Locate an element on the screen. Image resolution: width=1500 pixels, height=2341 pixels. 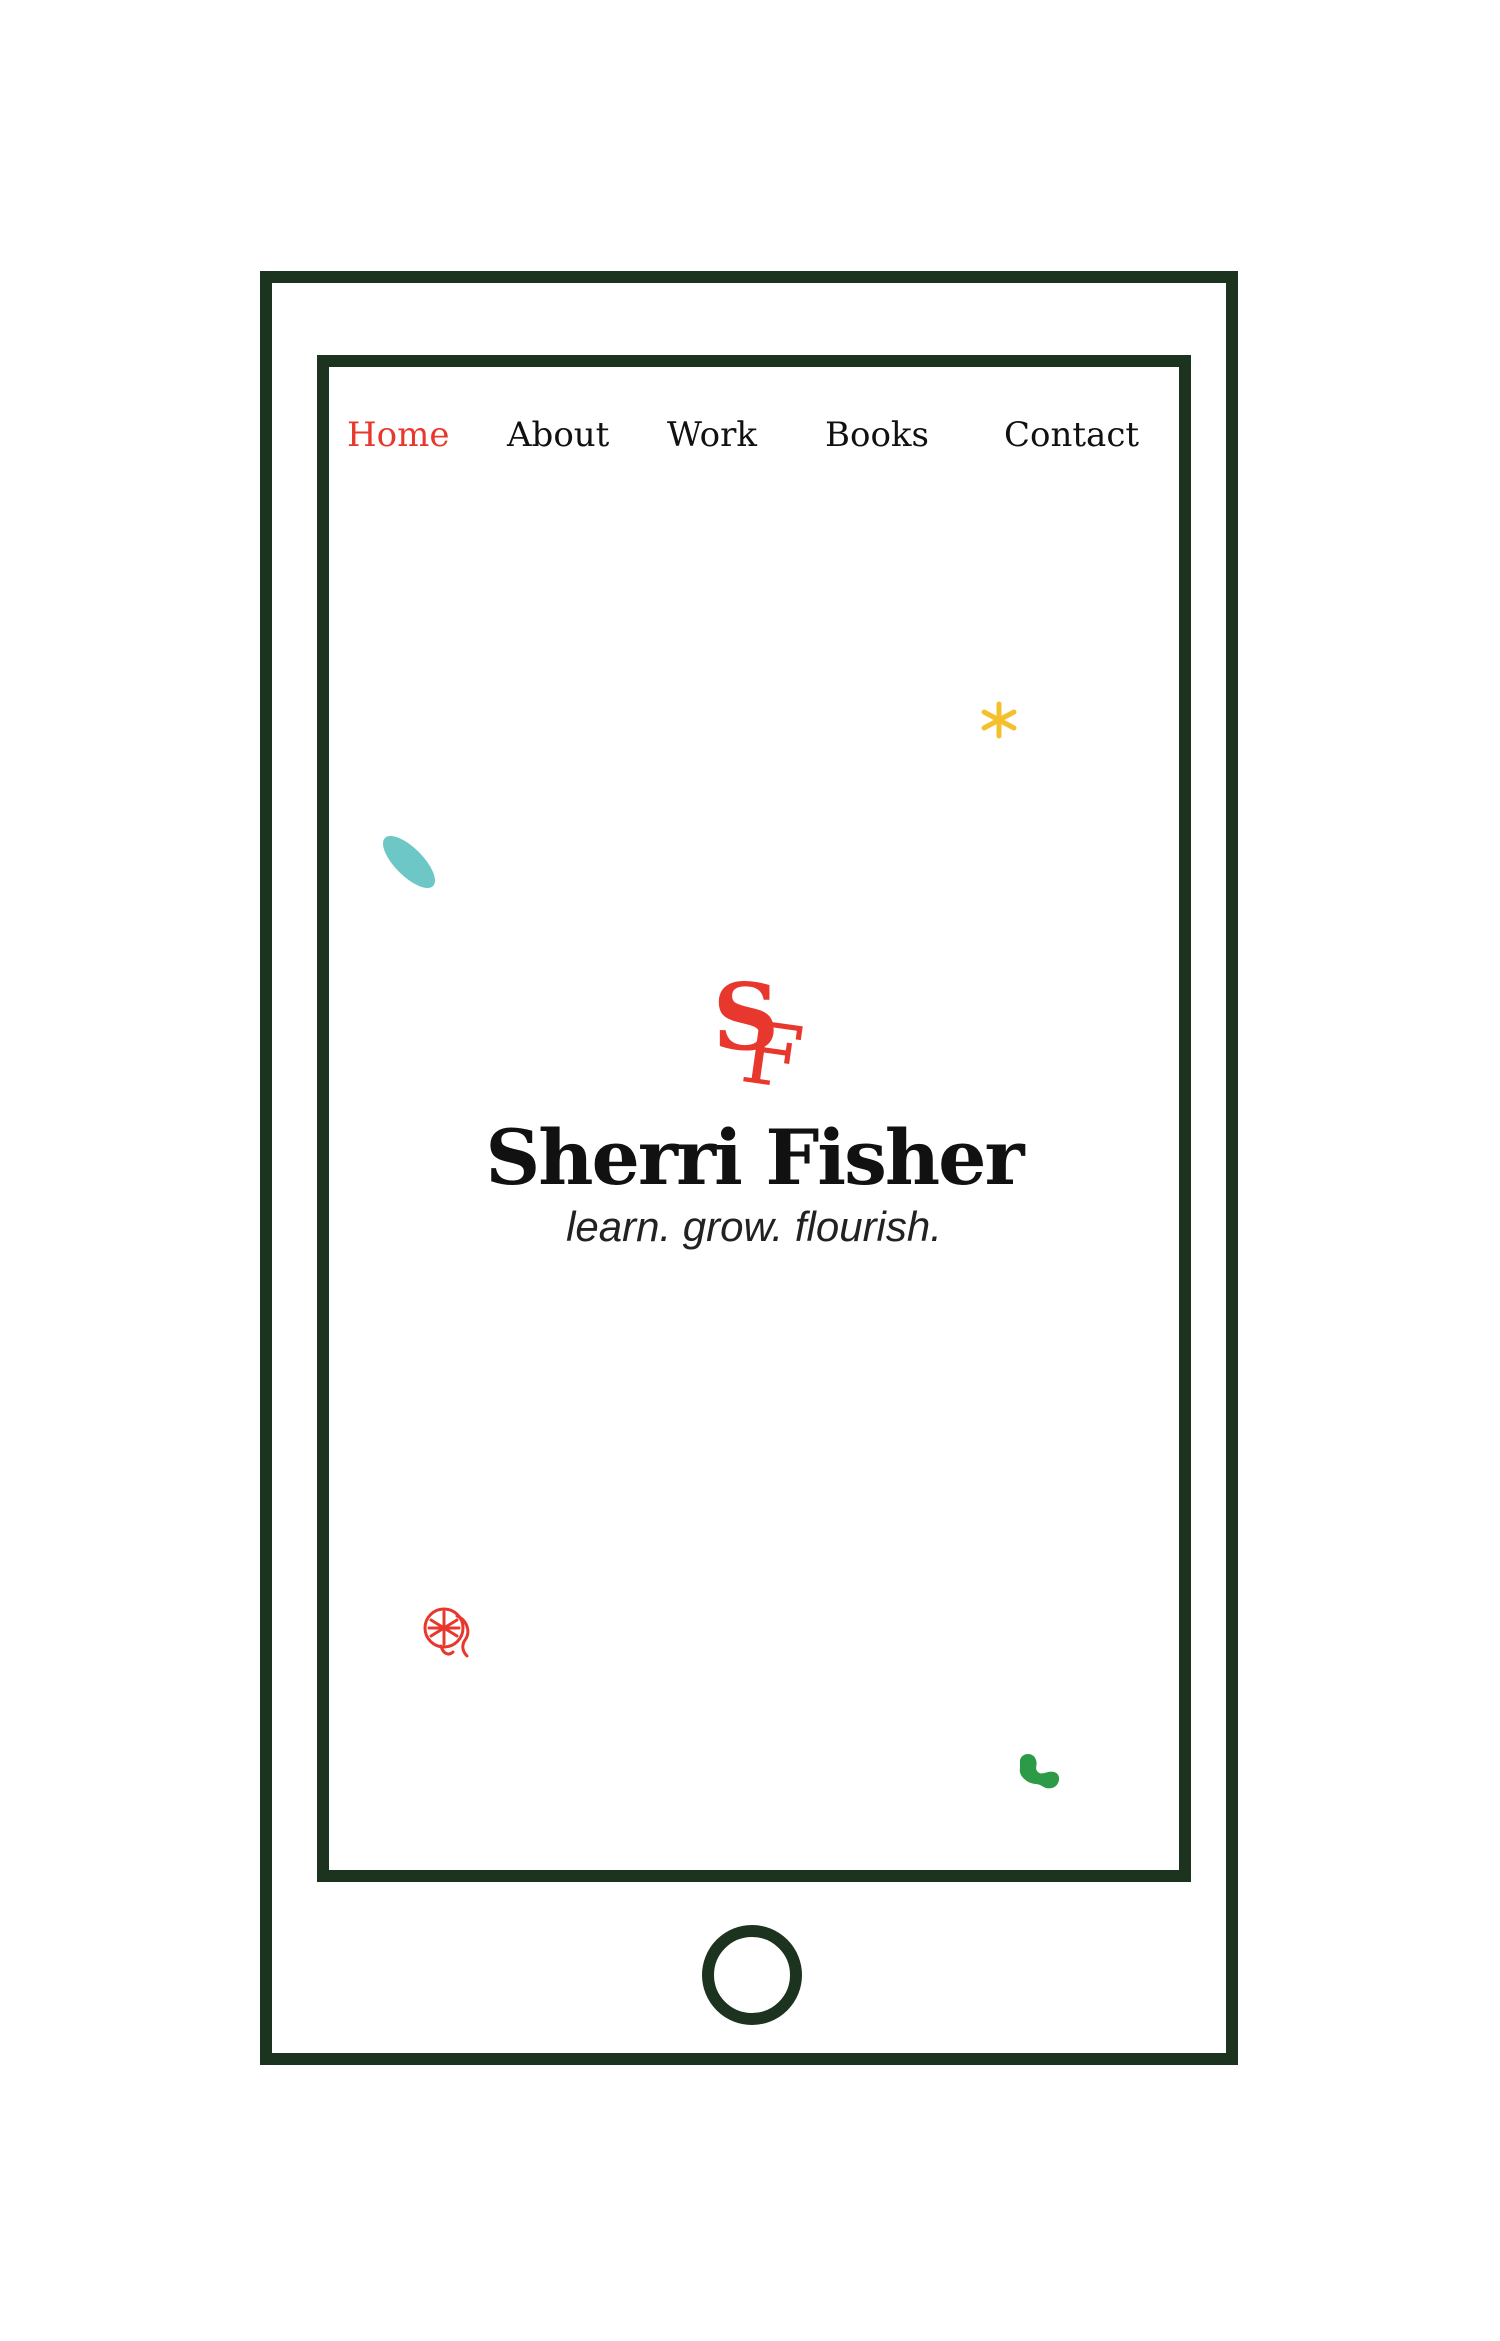
yellow-asterisk-icon is located at coordinates (999, 720).